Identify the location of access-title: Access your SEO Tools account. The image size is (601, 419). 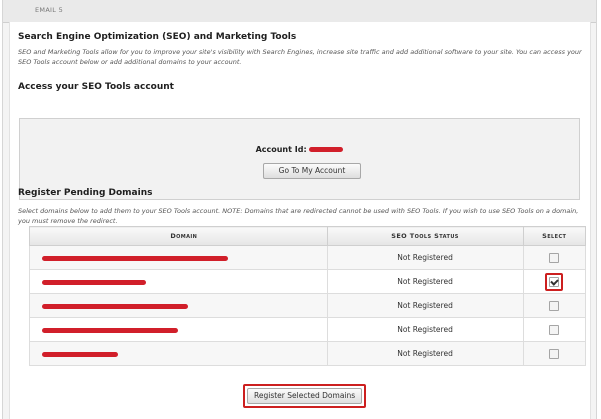
(96, 87).